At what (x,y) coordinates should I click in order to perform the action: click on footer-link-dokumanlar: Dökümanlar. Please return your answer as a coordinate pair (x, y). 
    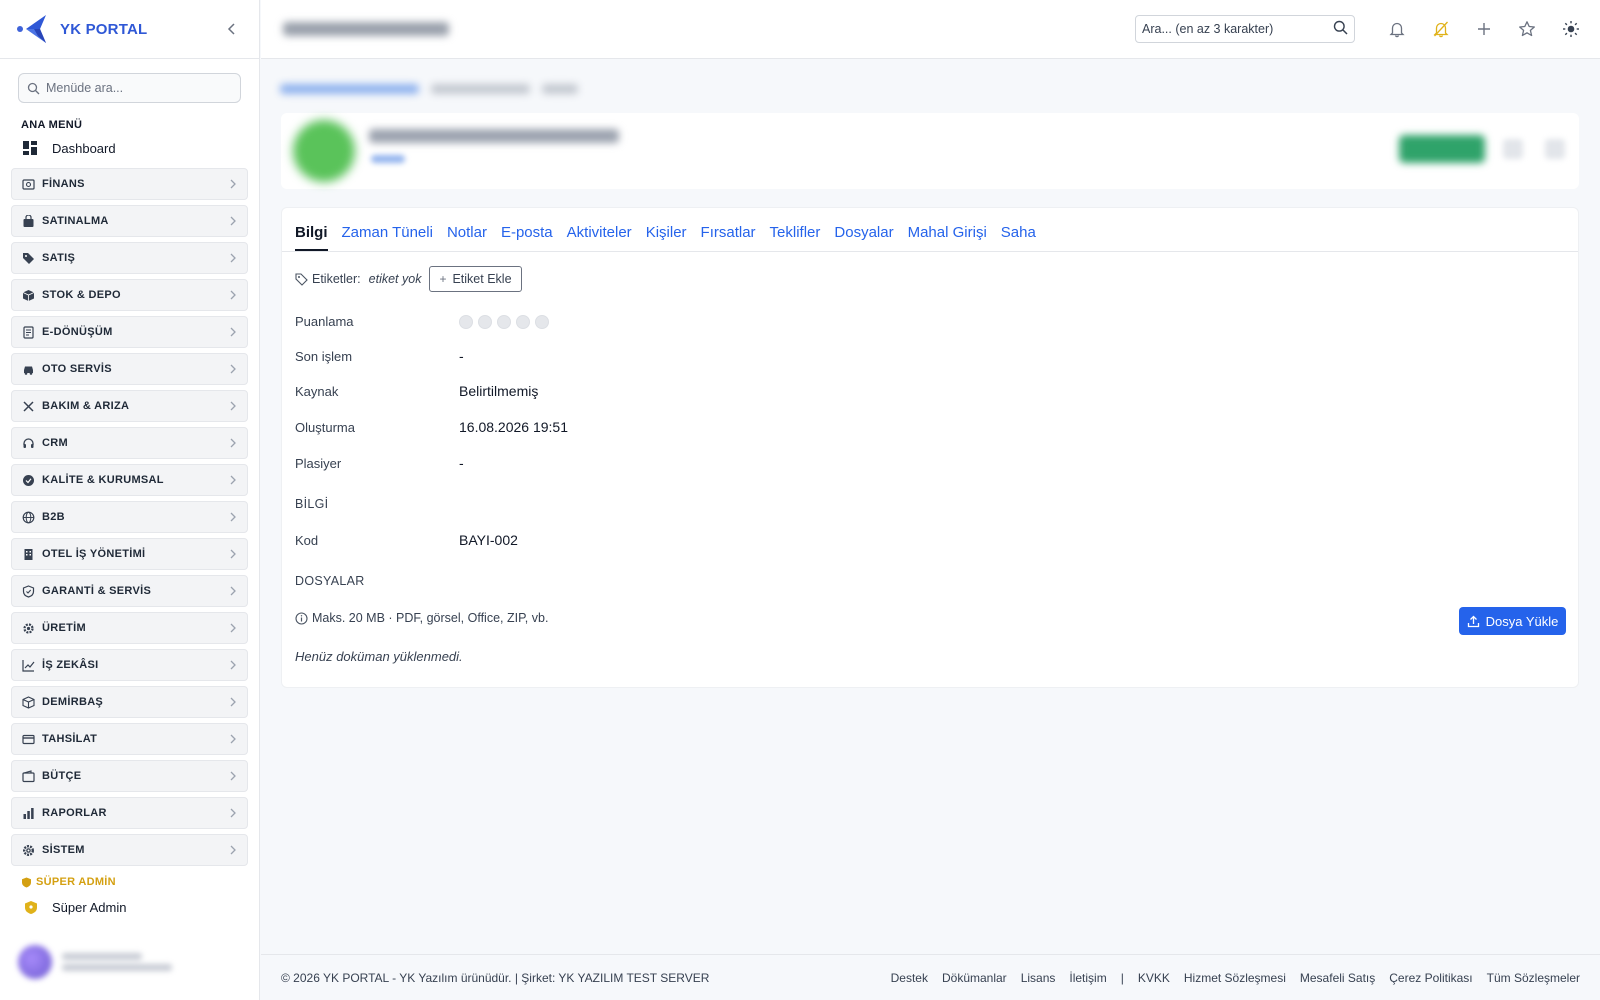
    Looking at the image, I should click on (974, 978).